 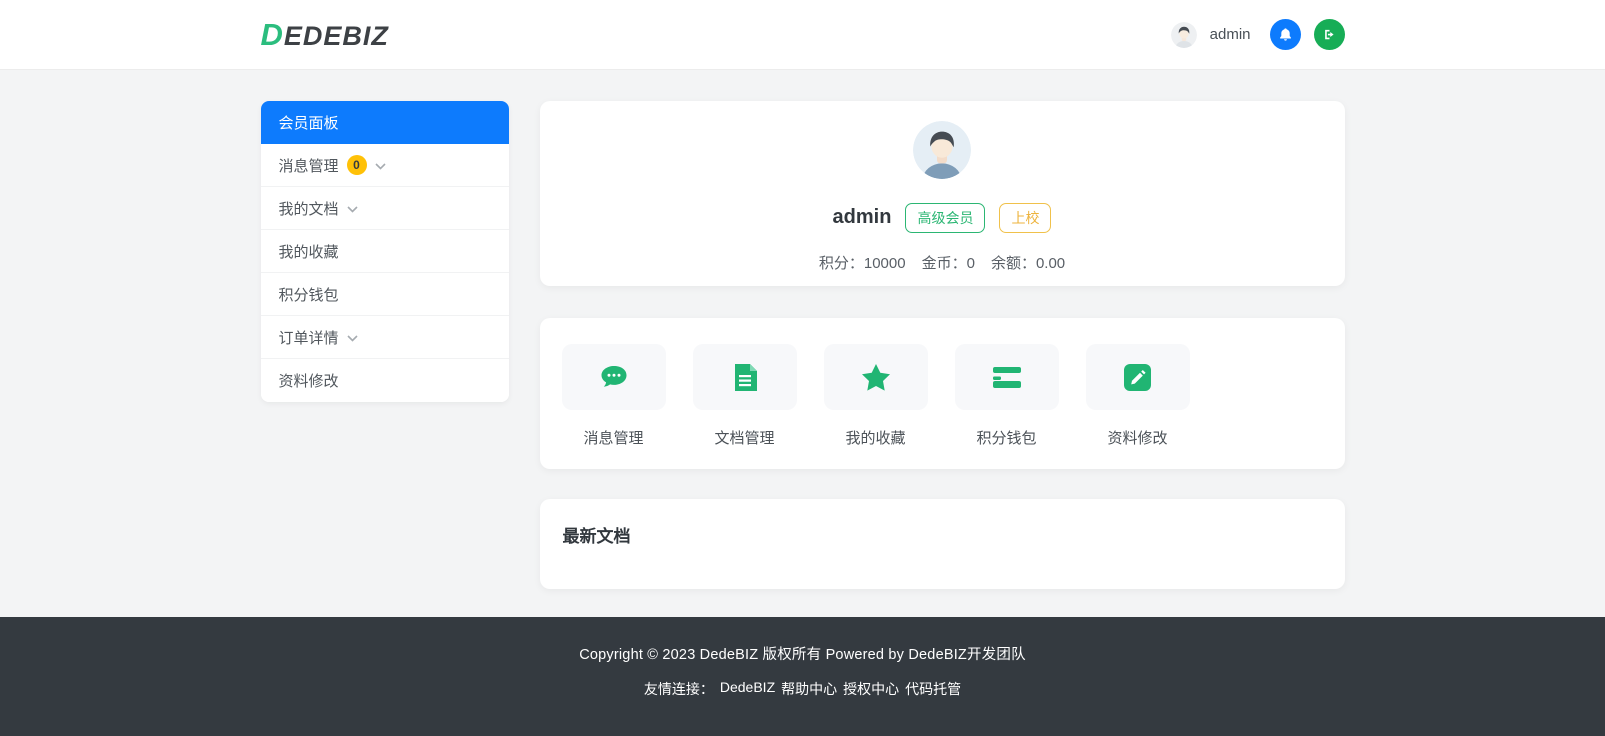 What do you see at coordinates (802, 35) in the screenshot?
I see `top-header: DEDEBIZ admin` at bounding box center [802, 35].